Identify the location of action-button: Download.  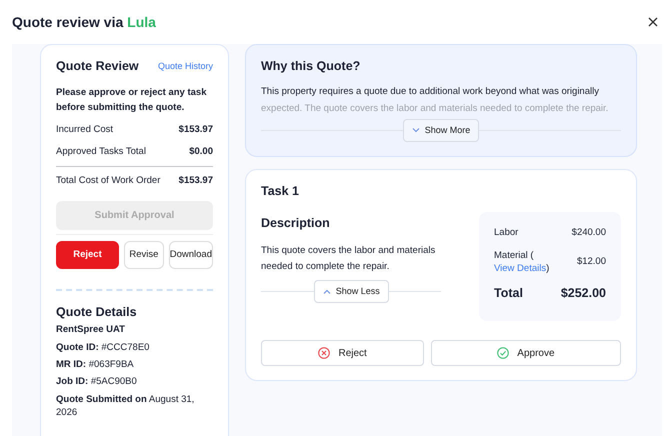
(190, 255).